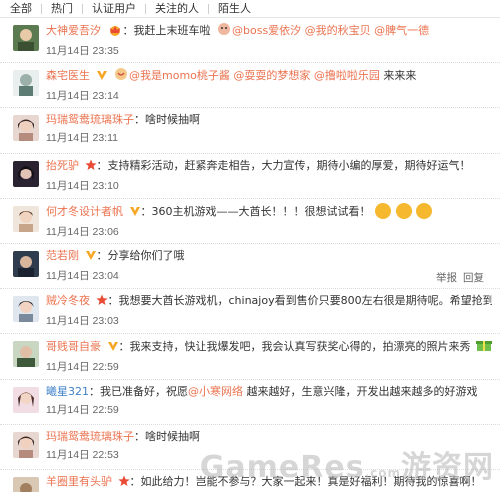  I want to click on heart-emoticon-icon, so click(121, 76).